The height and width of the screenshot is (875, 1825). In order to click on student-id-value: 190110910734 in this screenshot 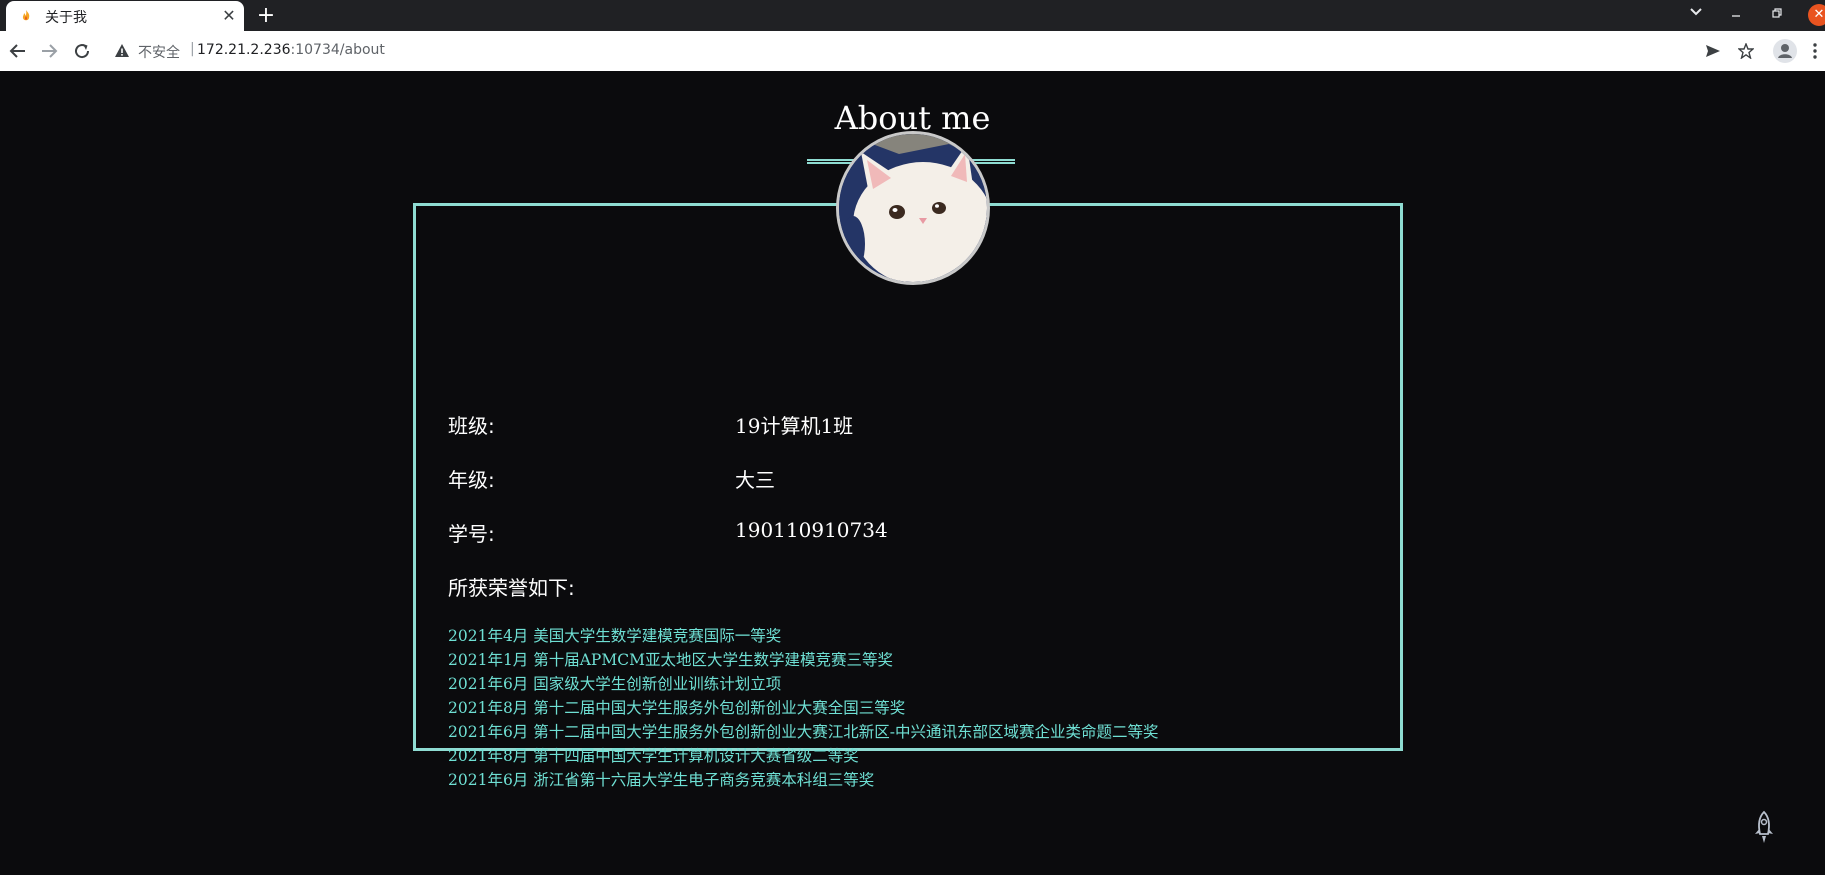, I will do `click(811, 530)`.